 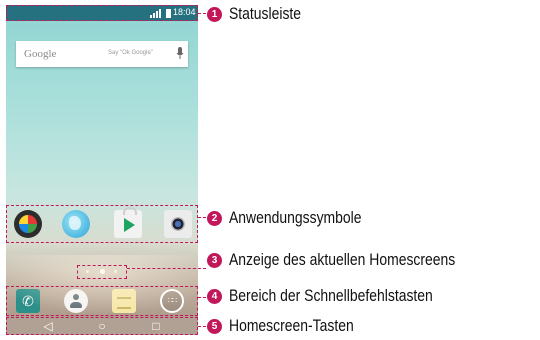 What do you see at coordinates (291, 325) in the screenshot?
I see `callout-label: Homescreen-Tasten` at bounding box center [291, 325].